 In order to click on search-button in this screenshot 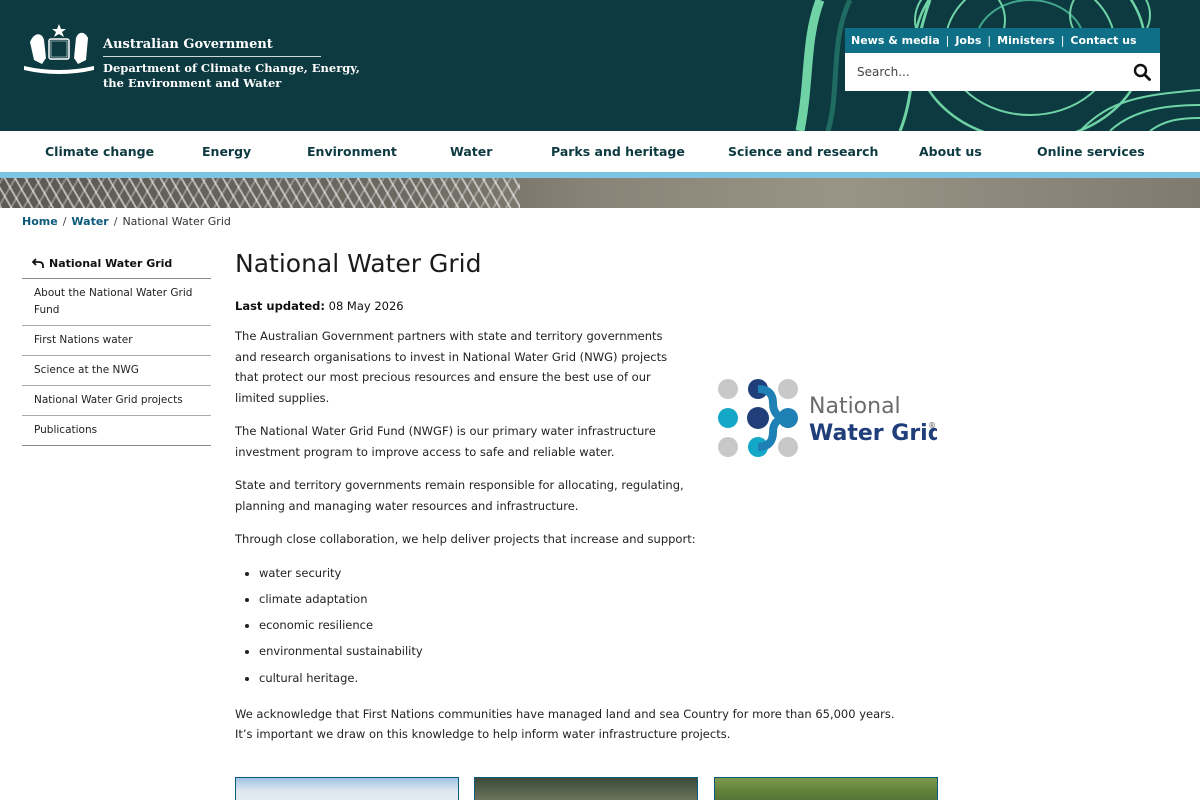, I will do `click(1142, 72)`.